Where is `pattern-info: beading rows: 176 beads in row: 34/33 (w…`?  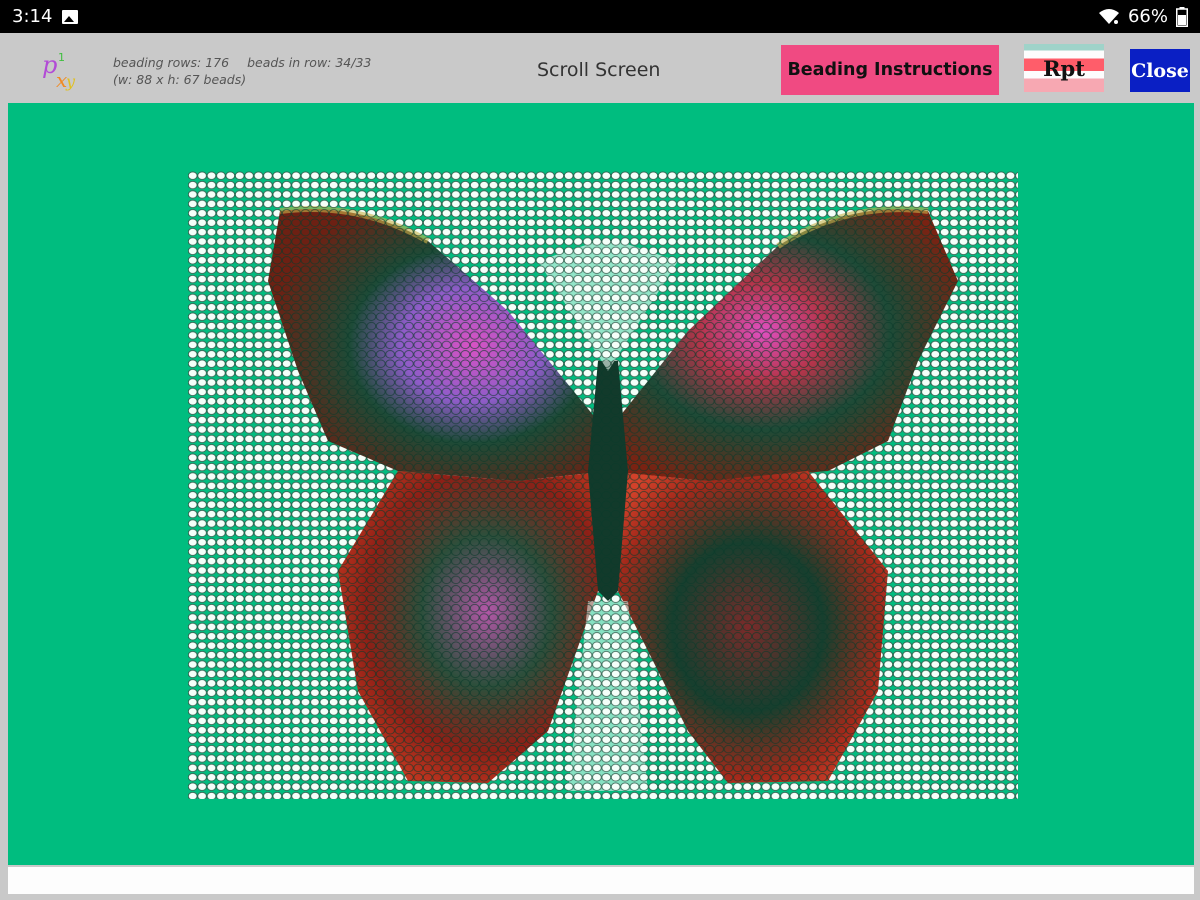 pattern-info: beading rows: 176 beads in row: 34/33 (w… is located at coordinates (249, 71).